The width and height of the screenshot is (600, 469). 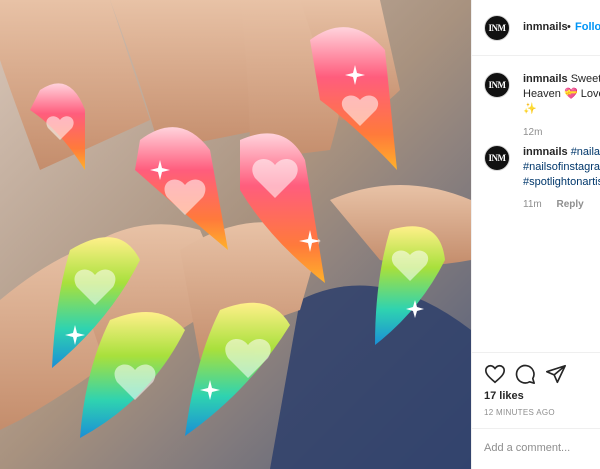 I want to click on likes-count: 17 likes, so click(x=504, y=396).